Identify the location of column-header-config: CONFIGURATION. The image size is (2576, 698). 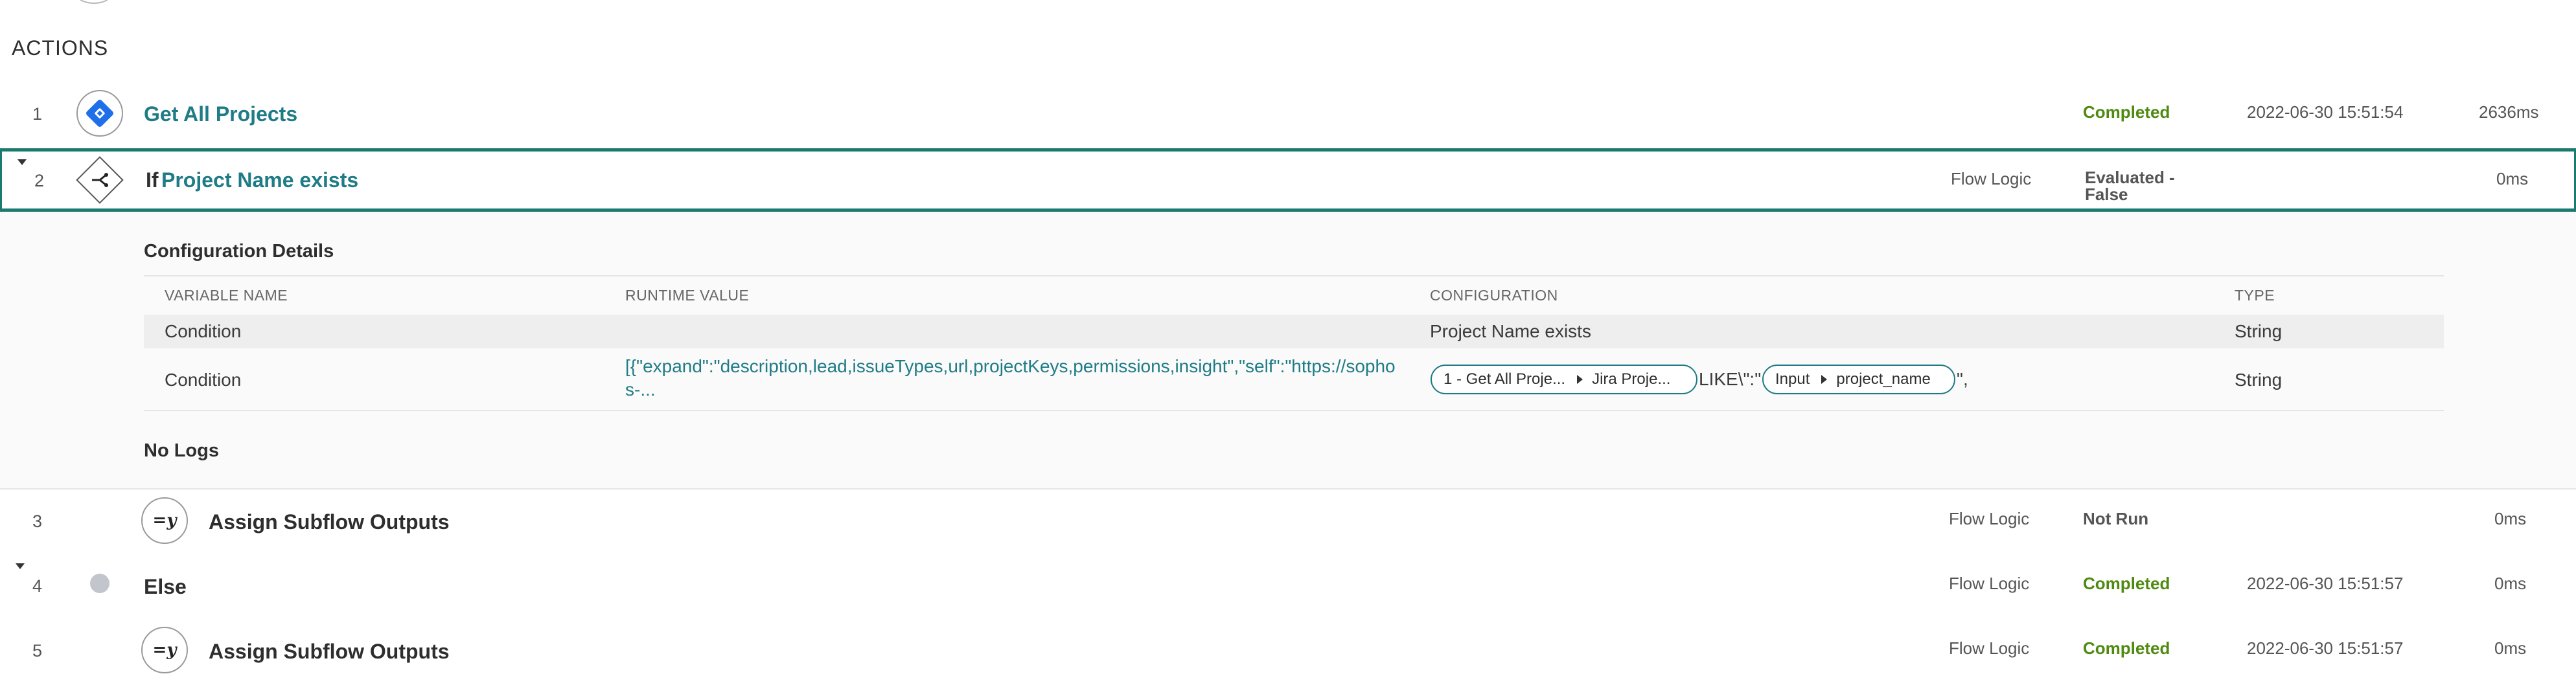
(1494, 295).